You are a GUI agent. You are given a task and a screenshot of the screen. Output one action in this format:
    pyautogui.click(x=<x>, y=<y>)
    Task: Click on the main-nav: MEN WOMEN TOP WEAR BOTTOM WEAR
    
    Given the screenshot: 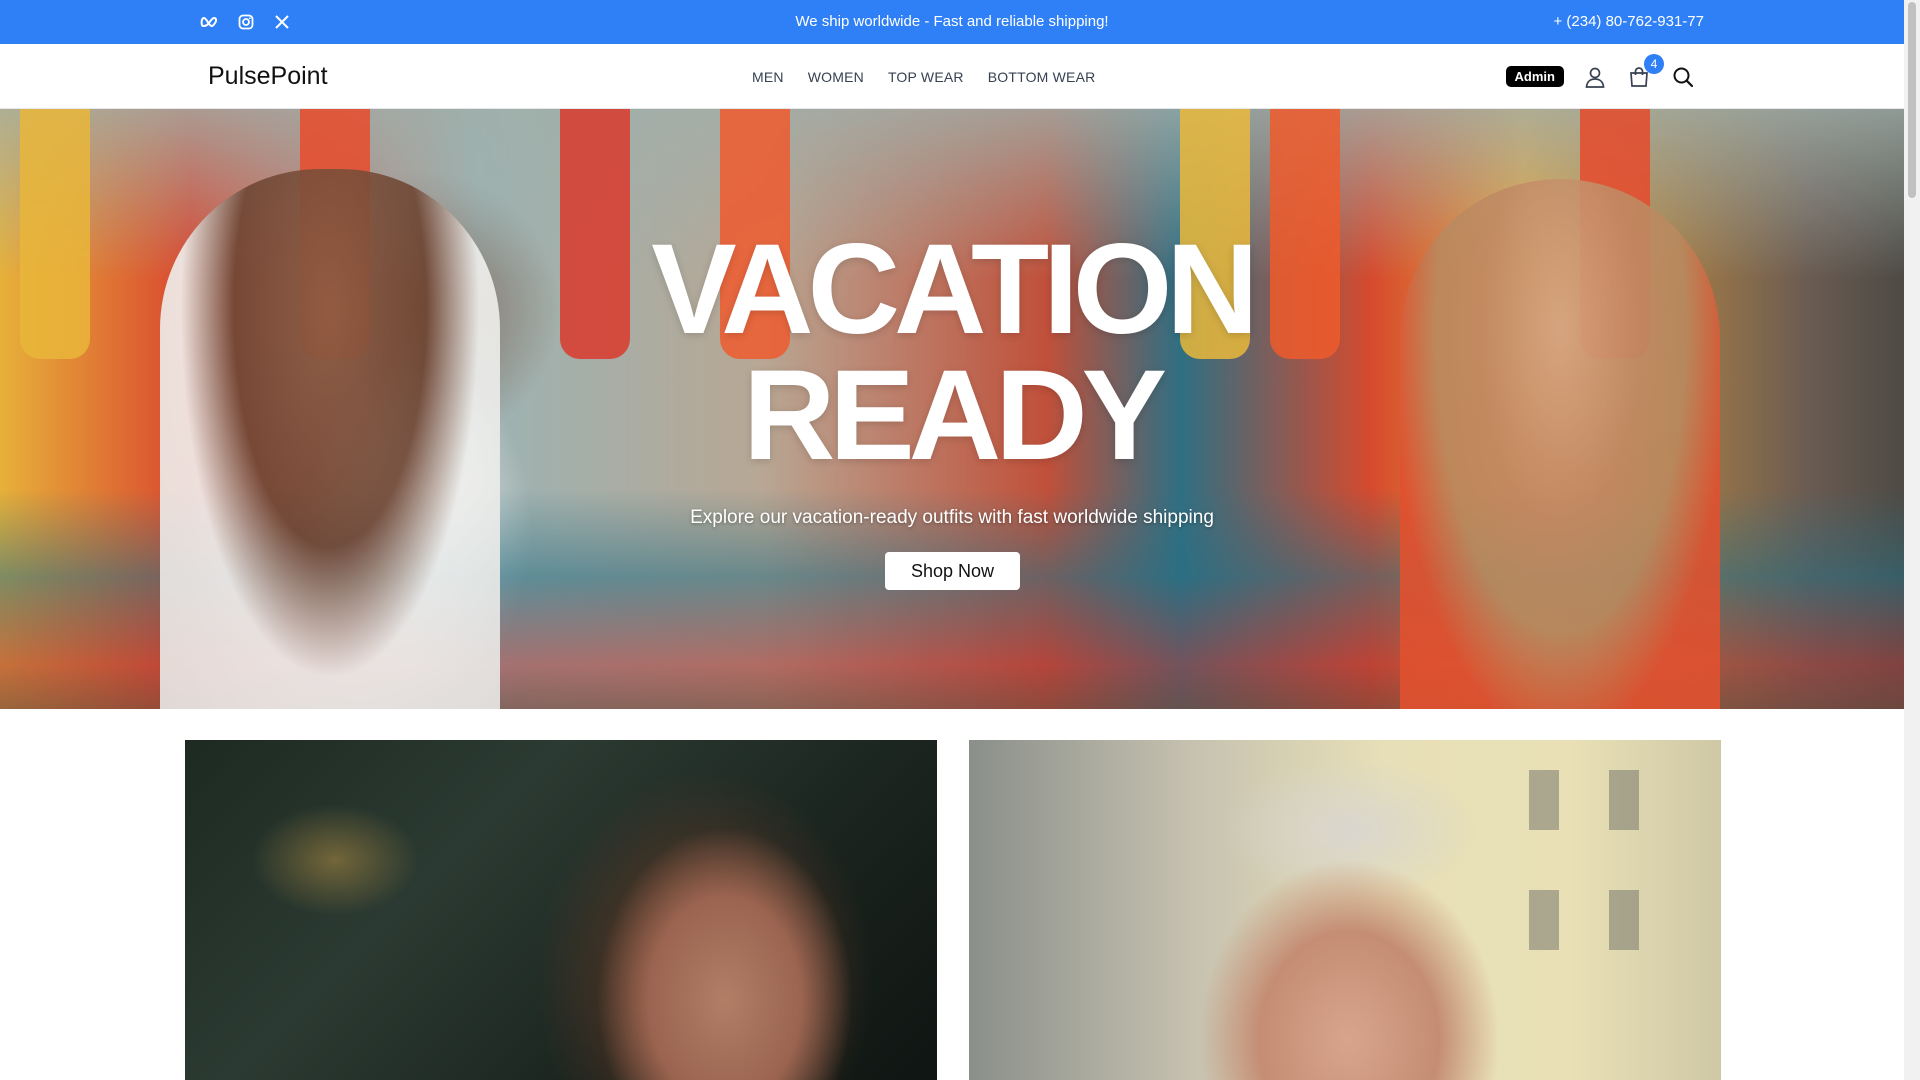 What is the action you would take?
    pyautogui.click(x=923, y=76)
    